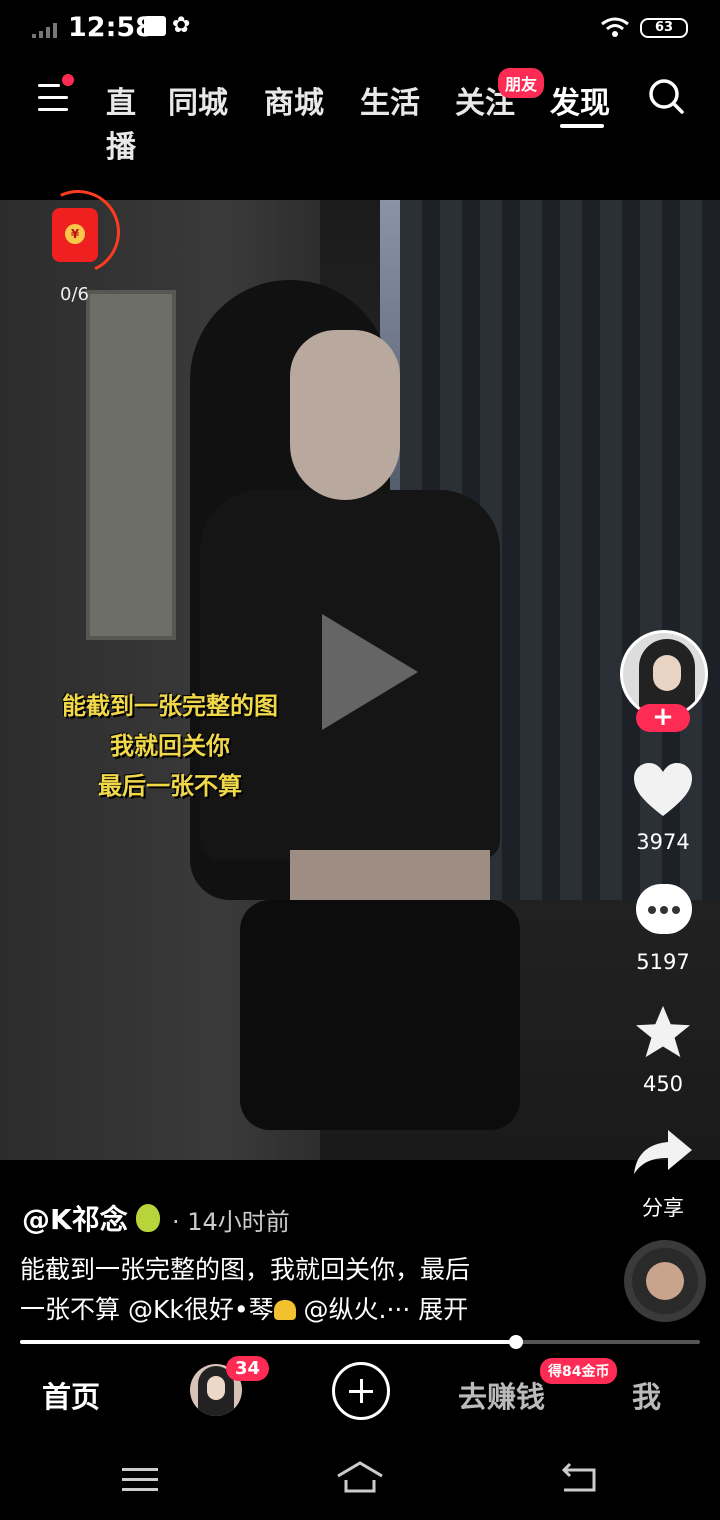 The height and width of the screenshot is (1520, 720). Describe the element at coordinates (443, 1309) in the screenshot. I see `expand-button: 展开` at that location.